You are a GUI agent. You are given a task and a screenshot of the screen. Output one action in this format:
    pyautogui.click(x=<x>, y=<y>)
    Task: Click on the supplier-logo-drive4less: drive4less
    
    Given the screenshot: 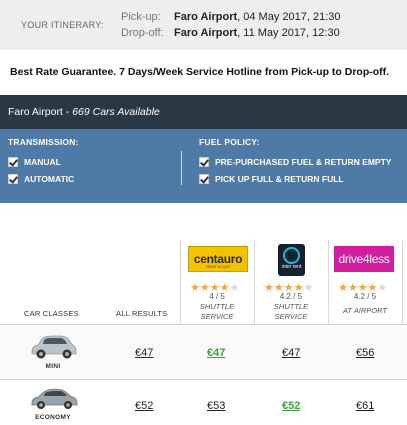 What is the action you would take?
    pyautogui.click(x=364, y=259)
    